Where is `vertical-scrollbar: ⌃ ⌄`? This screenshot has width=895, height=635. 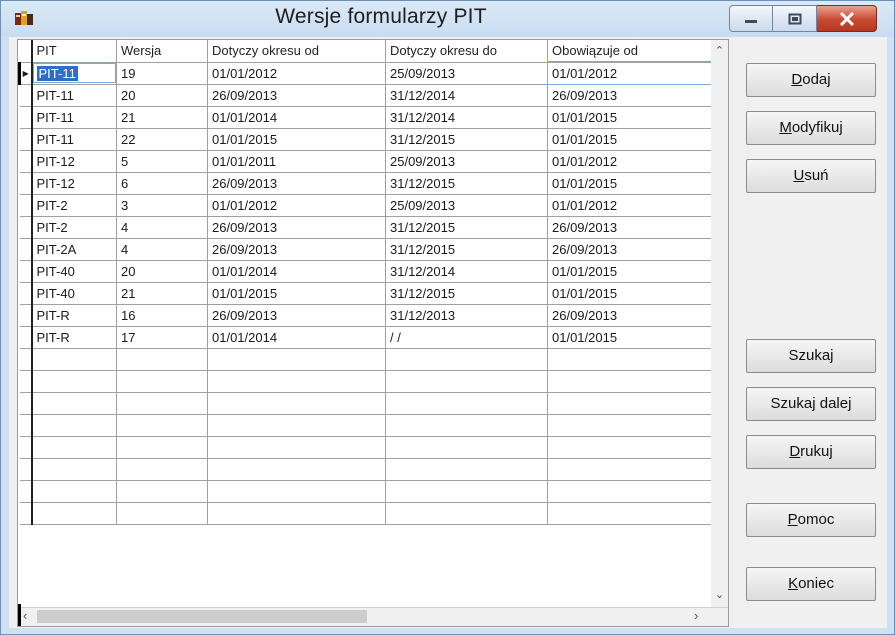
vertical-scrollbar: ⌃ ⌄ is located at coordinates (719, 325).